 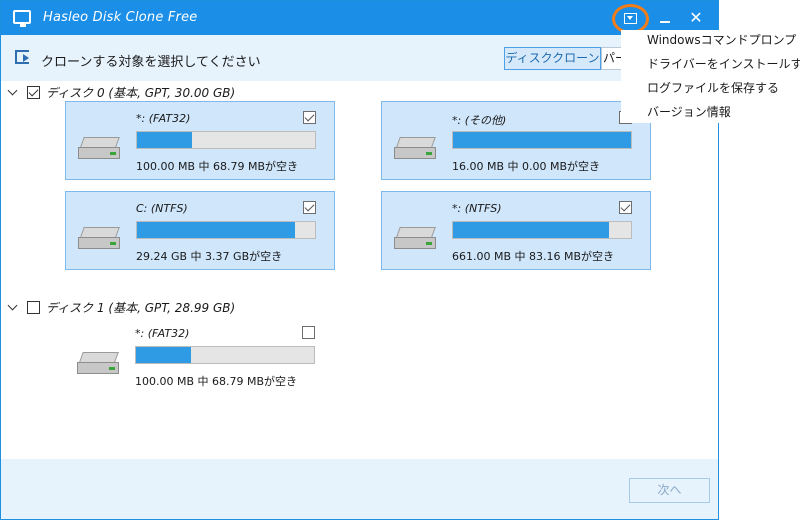 What do you see at coordinates (669, 490) in the screenshot?
I see `next-button: 次へ` at bounding box center [669, 490].